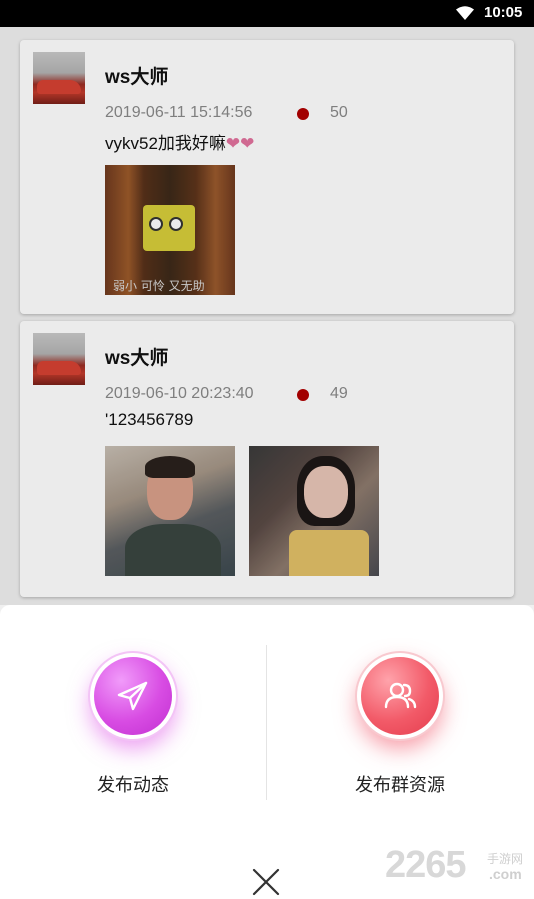  I want to click on publish-group-resource-button: 发布群资源, so click(400, 728).